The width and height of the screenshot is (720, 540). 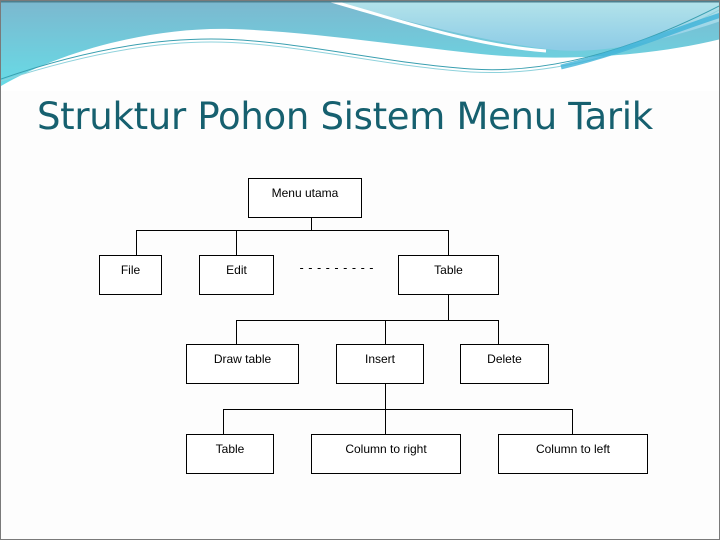 I want to click on node-table: Table, so click(x=448, y=275).